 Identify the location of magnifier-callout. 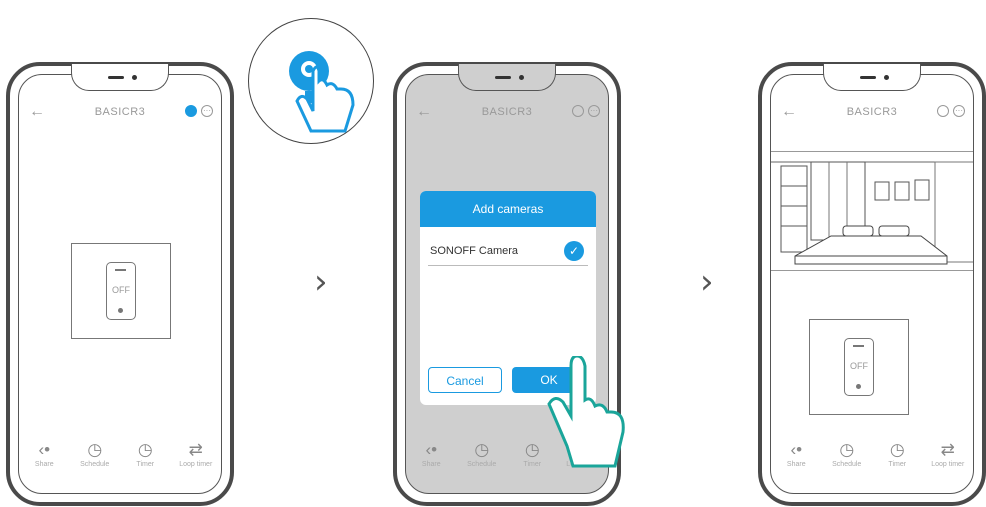
(311, 81).